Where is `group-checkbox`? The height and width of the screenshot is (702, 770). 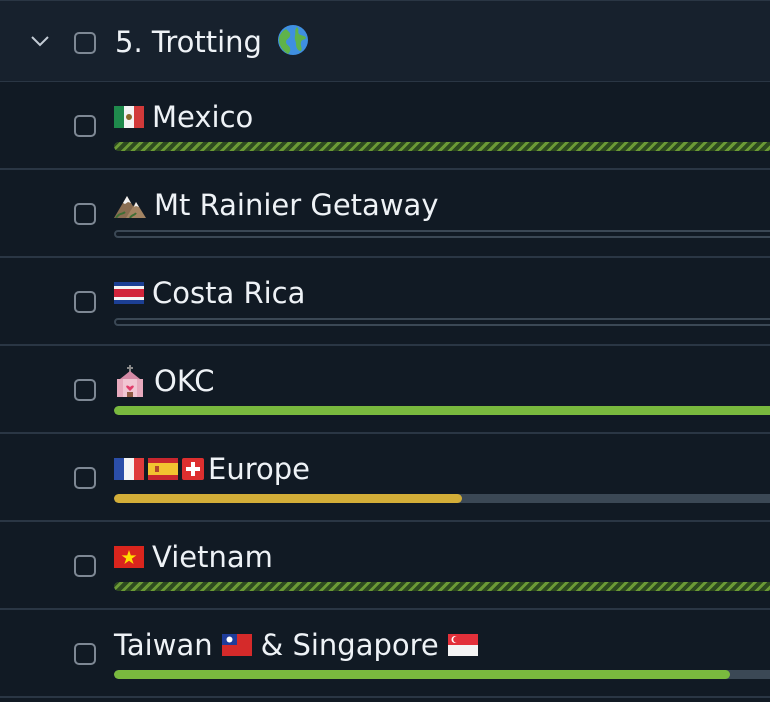
group-checkbox is located at coordinates (85, 43).